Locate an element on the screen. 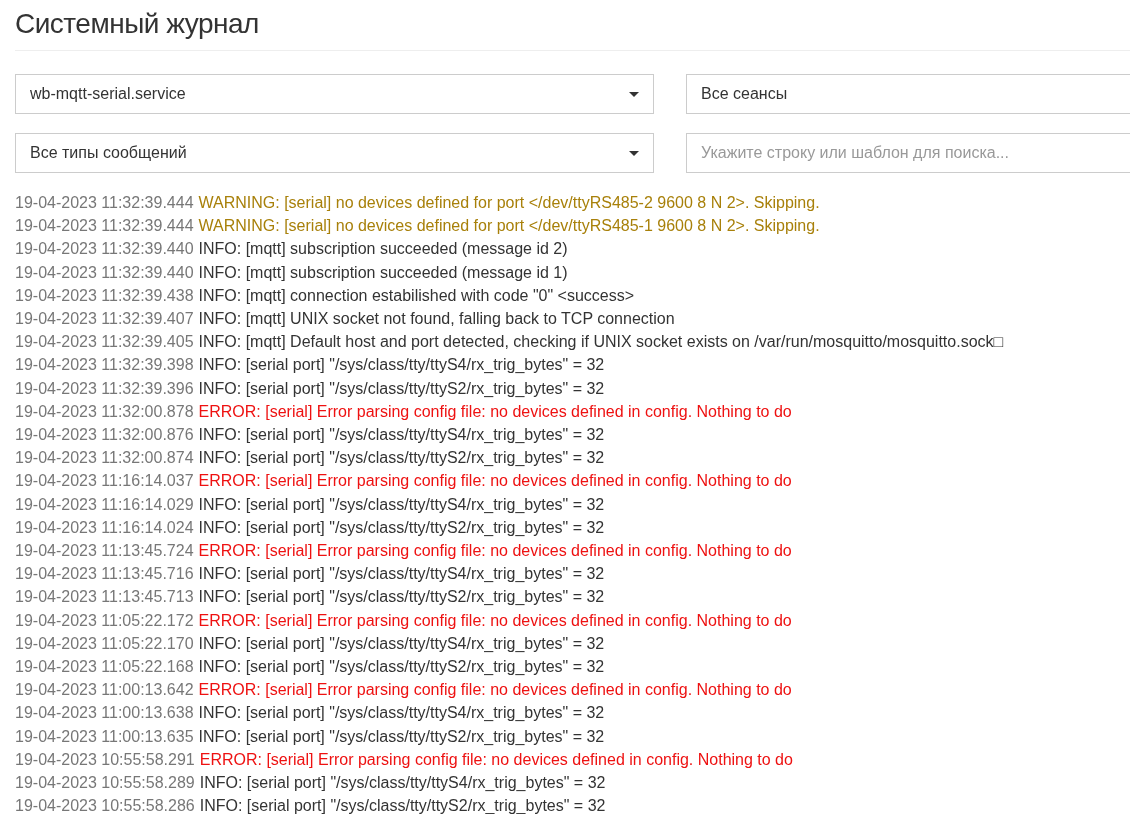 The height and width of the screenshot is (814, 1130). log-timestamp: 19-04-2023 11:00:13.635 is located at coordinates (104, 736).